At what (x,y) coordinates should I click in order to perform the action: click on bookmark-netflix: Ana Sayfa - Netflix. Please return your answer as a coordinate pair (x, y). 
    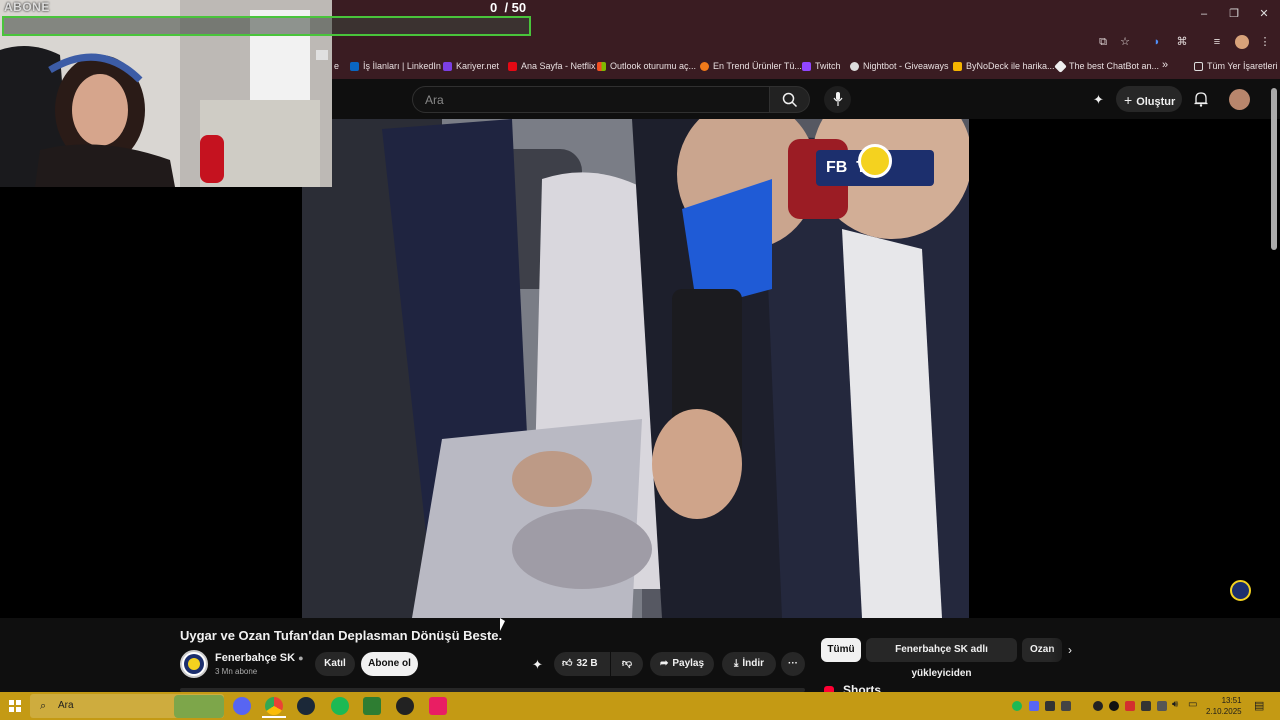
    Looking at the image, I should click on (552, 66).